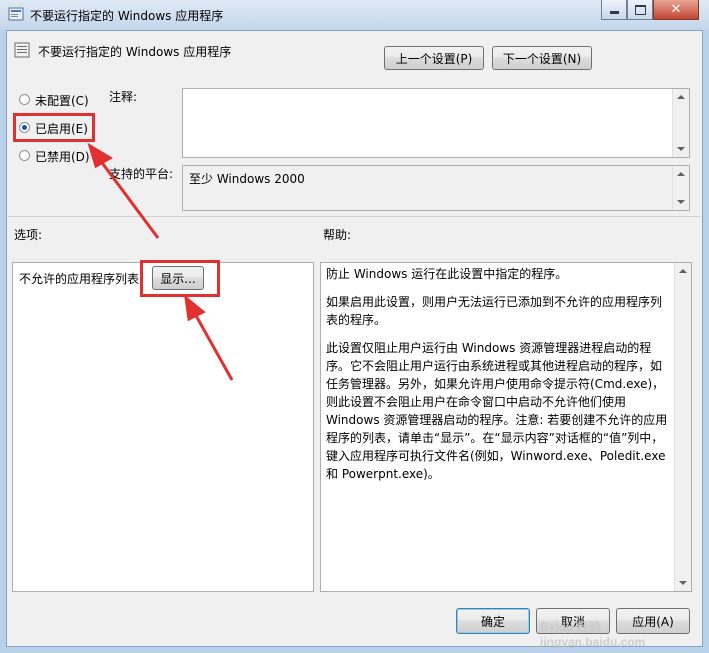  I want to click on radio-disabled, so click(24, 155).